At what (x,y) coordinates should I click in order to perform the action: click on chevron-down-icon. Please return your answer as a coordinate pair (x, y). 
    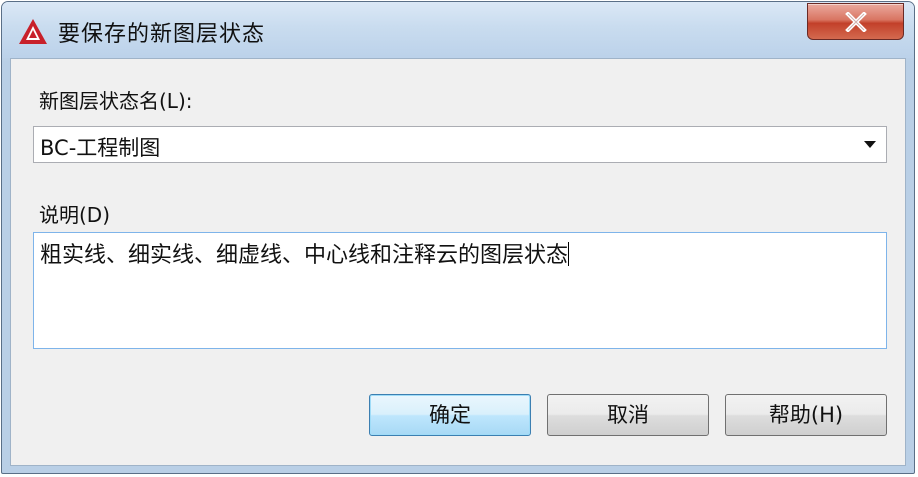
    Looking at the image, I should click on (870, 144).